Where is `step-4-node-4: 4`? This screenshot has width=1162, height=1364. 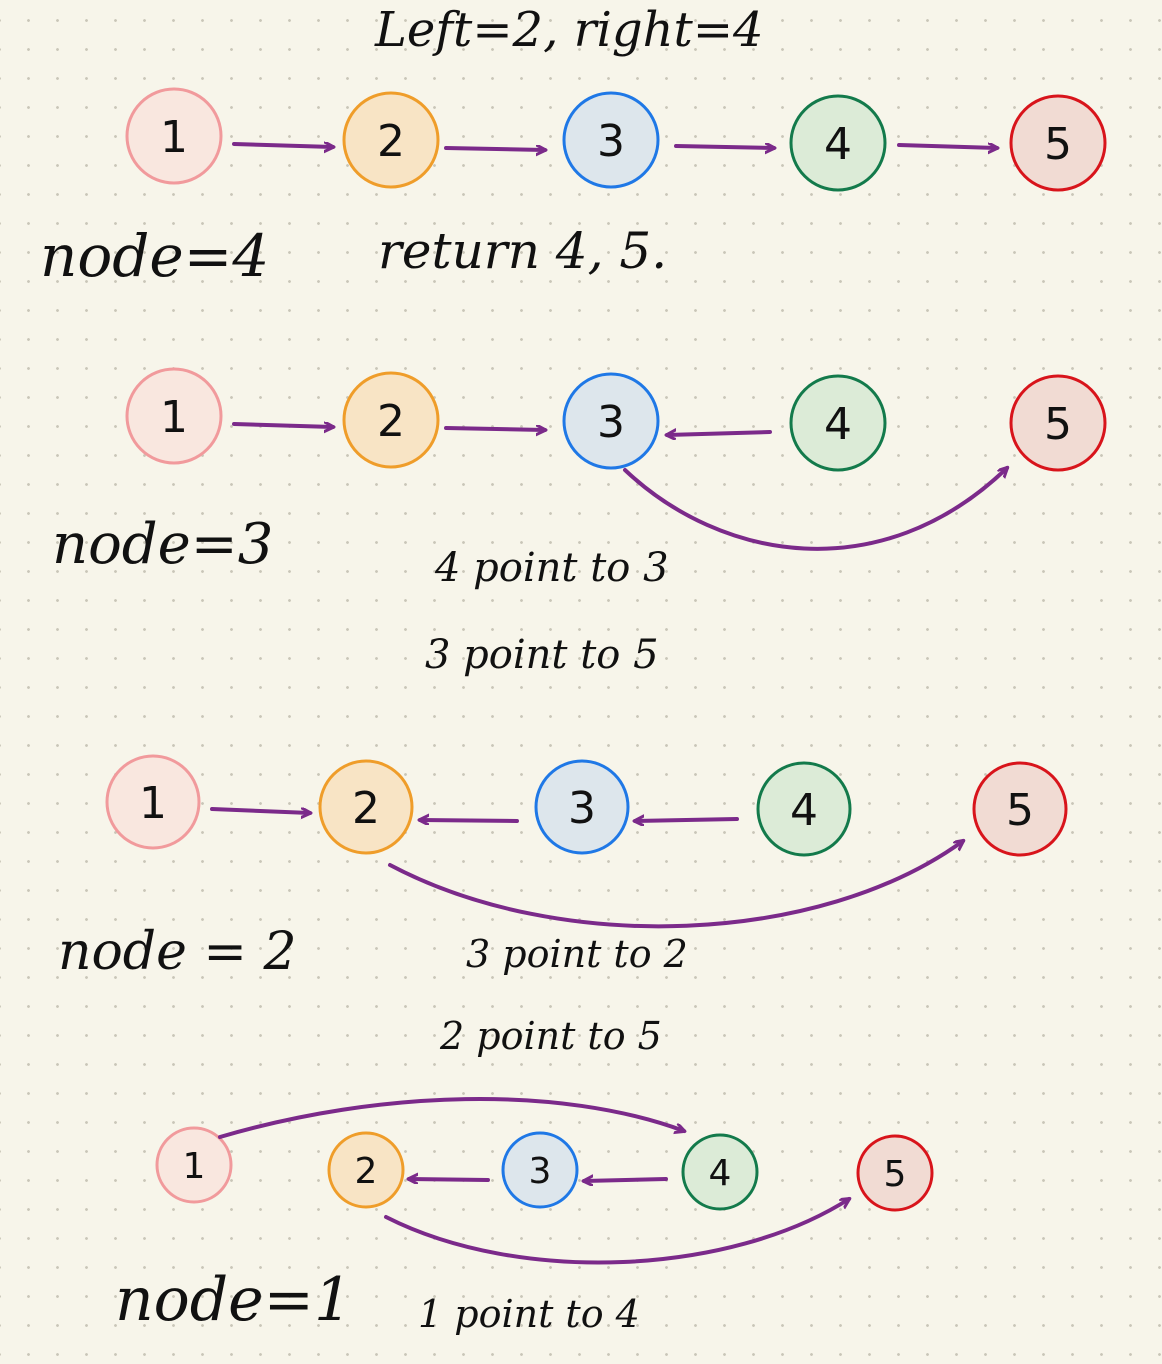
step-4-node-4: 4 is located at coordinates (720, 1172).